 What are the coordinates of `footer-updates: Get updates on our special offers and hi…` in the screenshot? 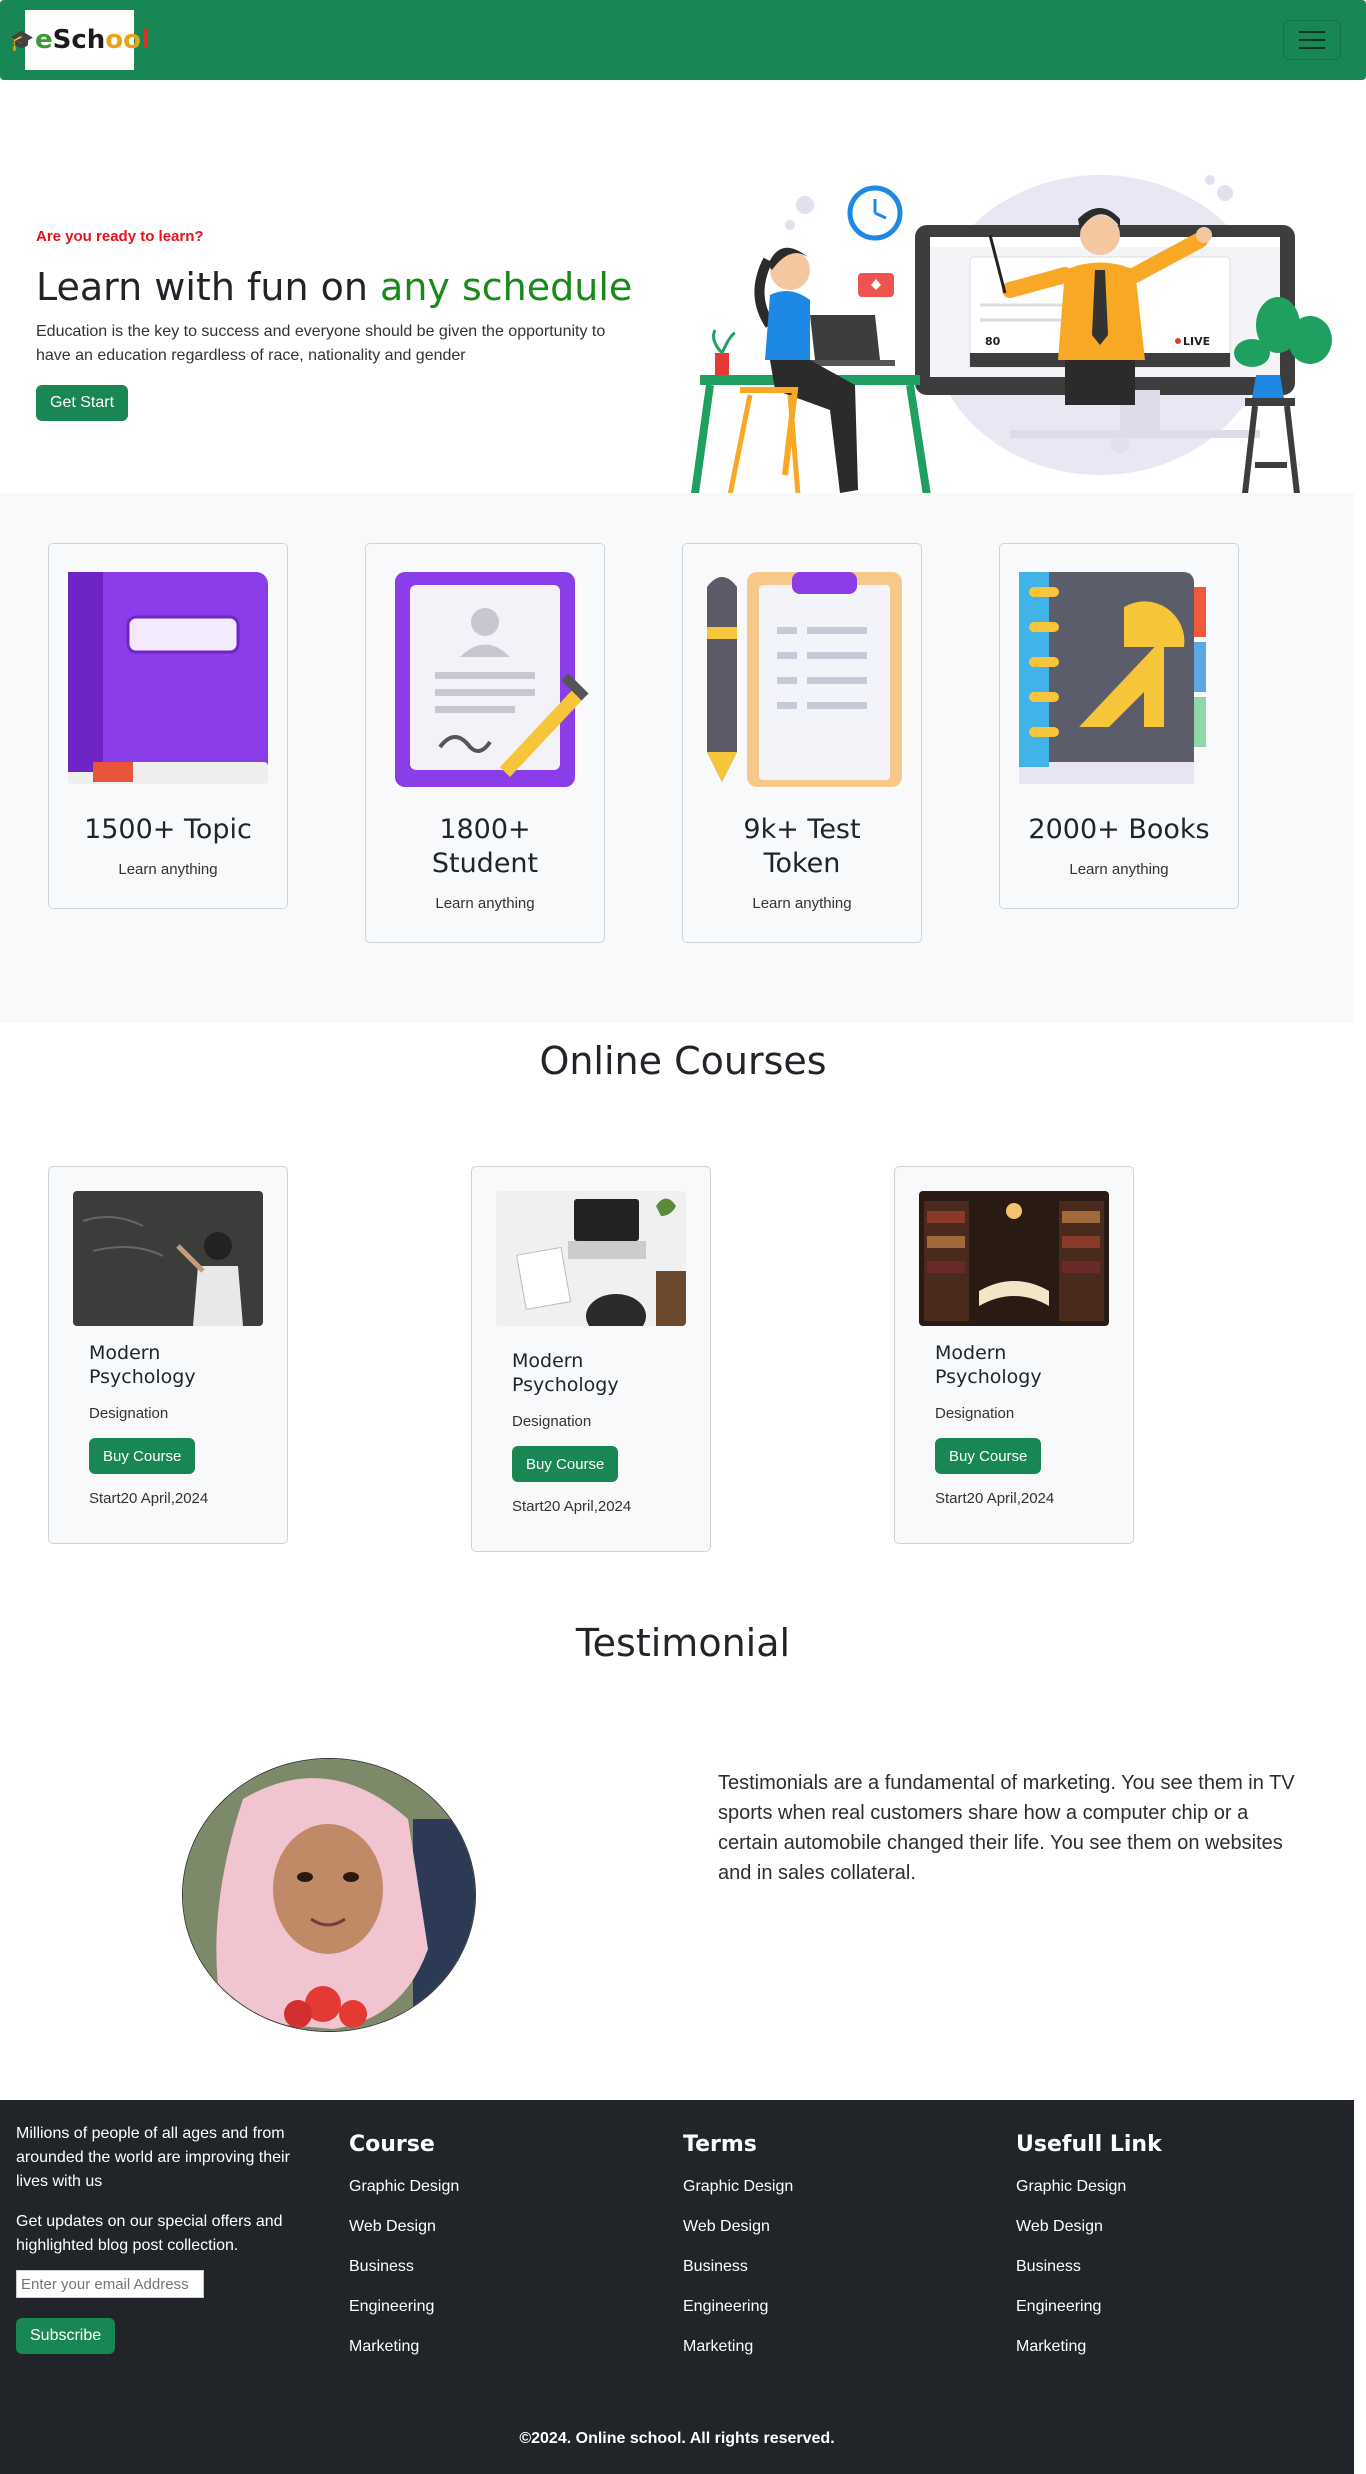 It's located at (149, 2233).